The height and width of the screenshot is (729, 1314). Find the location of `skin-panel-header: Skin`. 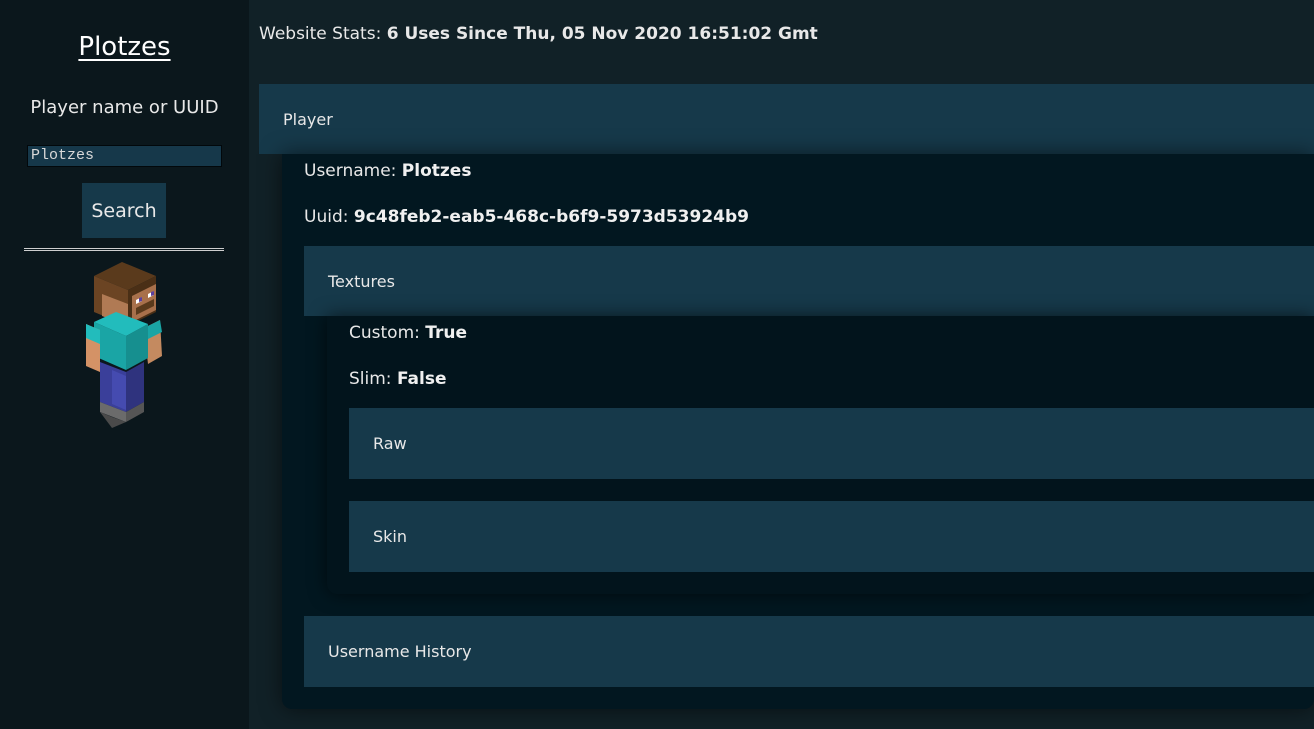

skin-panel-header: Skin is located at coordinates (831, 536).